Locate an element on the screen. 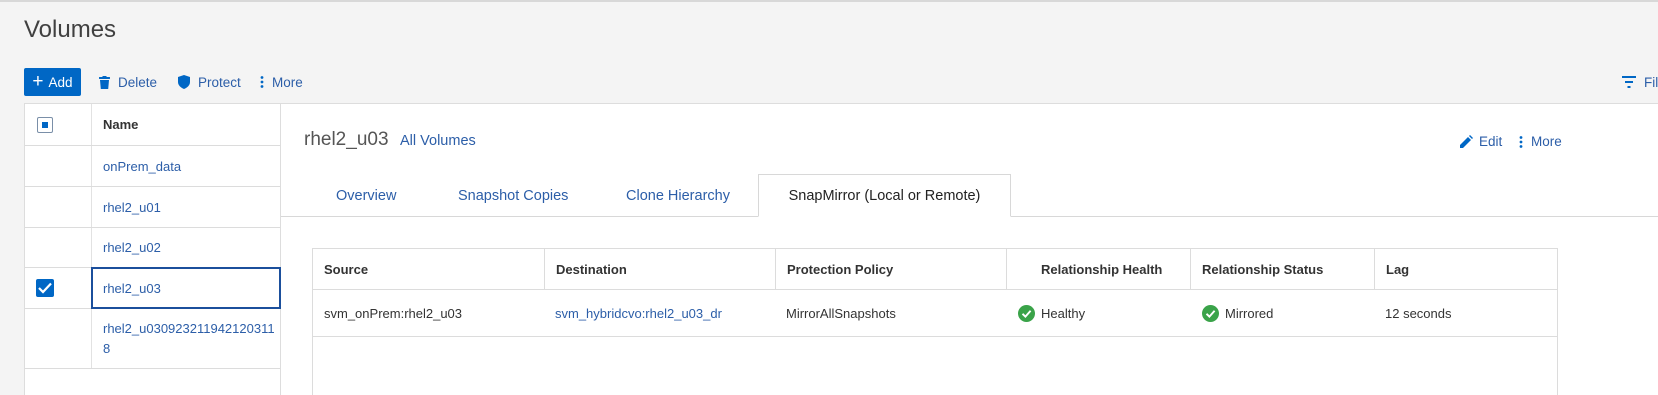 Image resolution: width=1658 pixels, height=395 pixels. filter-button-label: Filter is located at coordinates (1651, 82).